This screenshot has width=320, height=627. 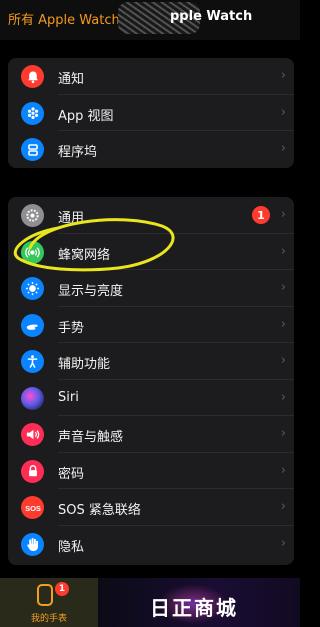 I want to click on sos-icon: SOS, so click(x=32, y=507).